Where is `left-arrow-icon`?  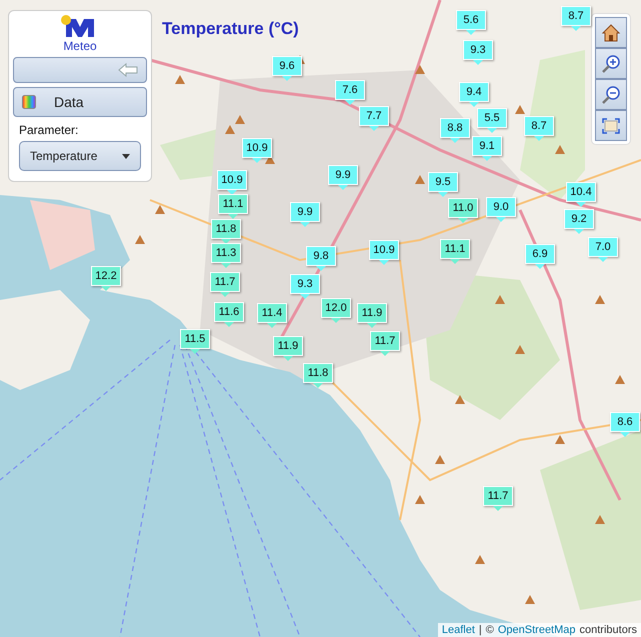 left-arrow-icon is located at coordinates (128, 70).